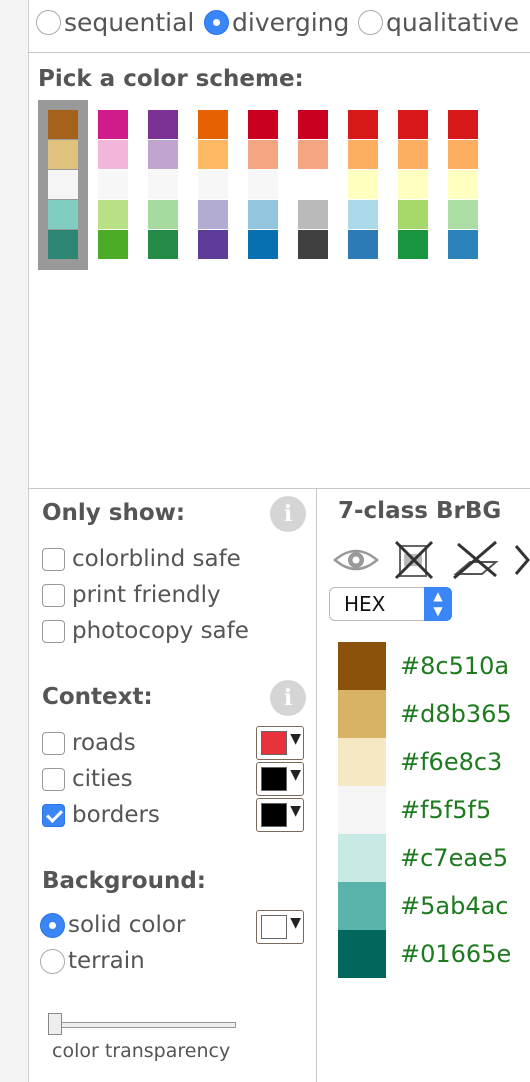 This screenshot has width=530, height=1082. I want to click on checkbox-borders: borders, so click(101, 815).